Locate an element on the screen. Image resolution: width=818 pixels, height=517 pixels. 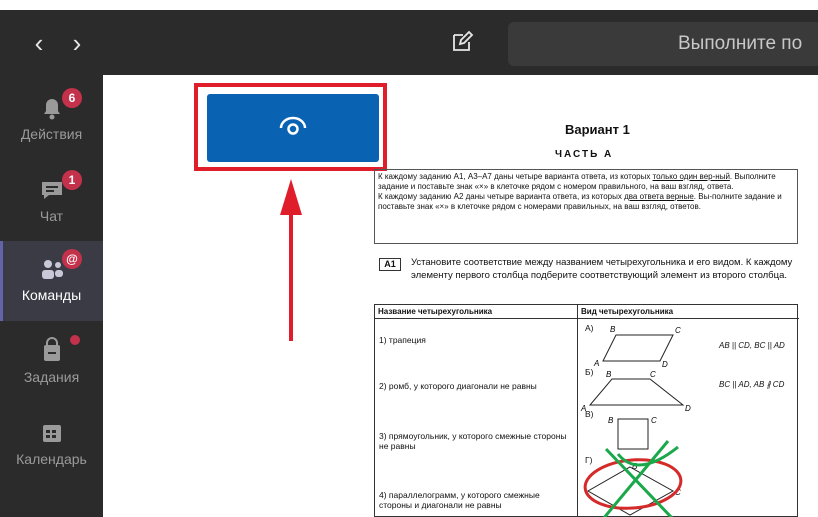
rail-label: Команды is located at coordinates (51, 295).